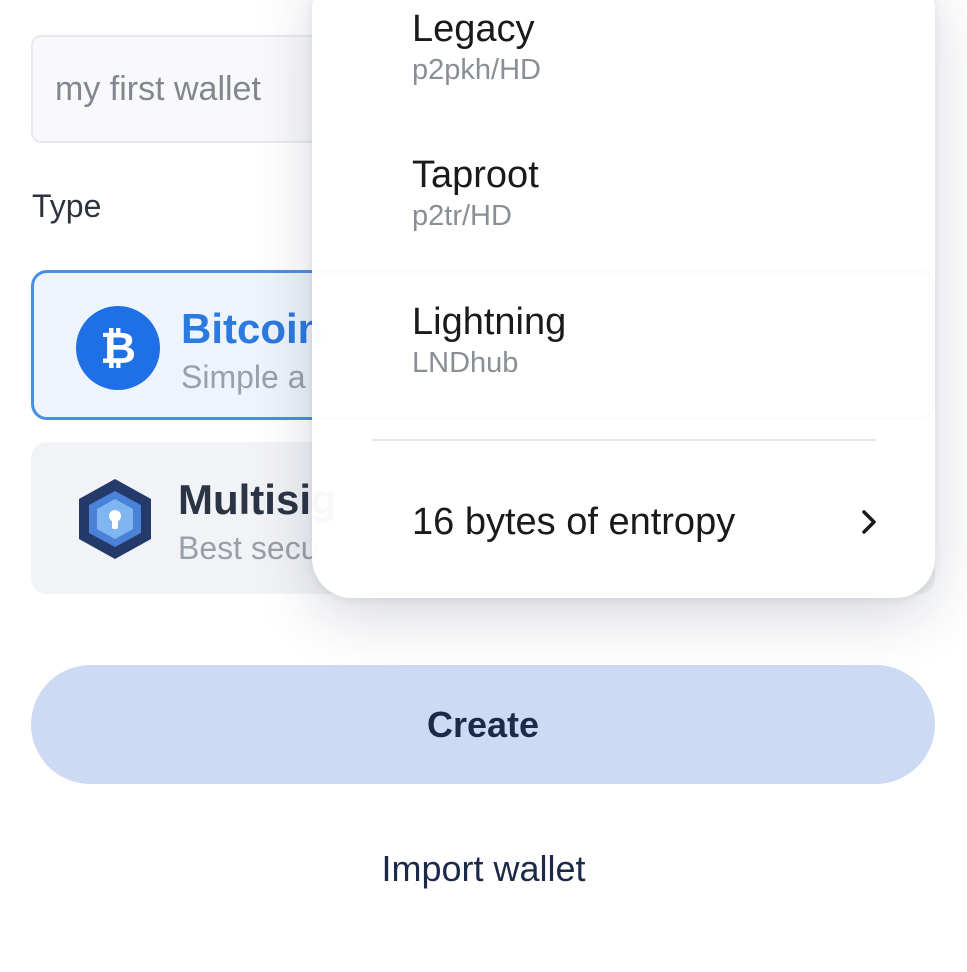 This screenshot has height=972, width=967. What do you see at coordinates (462, 216) in the screenshot?
I see `menu-item-subtitle: p2tr/HD` at bounding box center [462, 216].